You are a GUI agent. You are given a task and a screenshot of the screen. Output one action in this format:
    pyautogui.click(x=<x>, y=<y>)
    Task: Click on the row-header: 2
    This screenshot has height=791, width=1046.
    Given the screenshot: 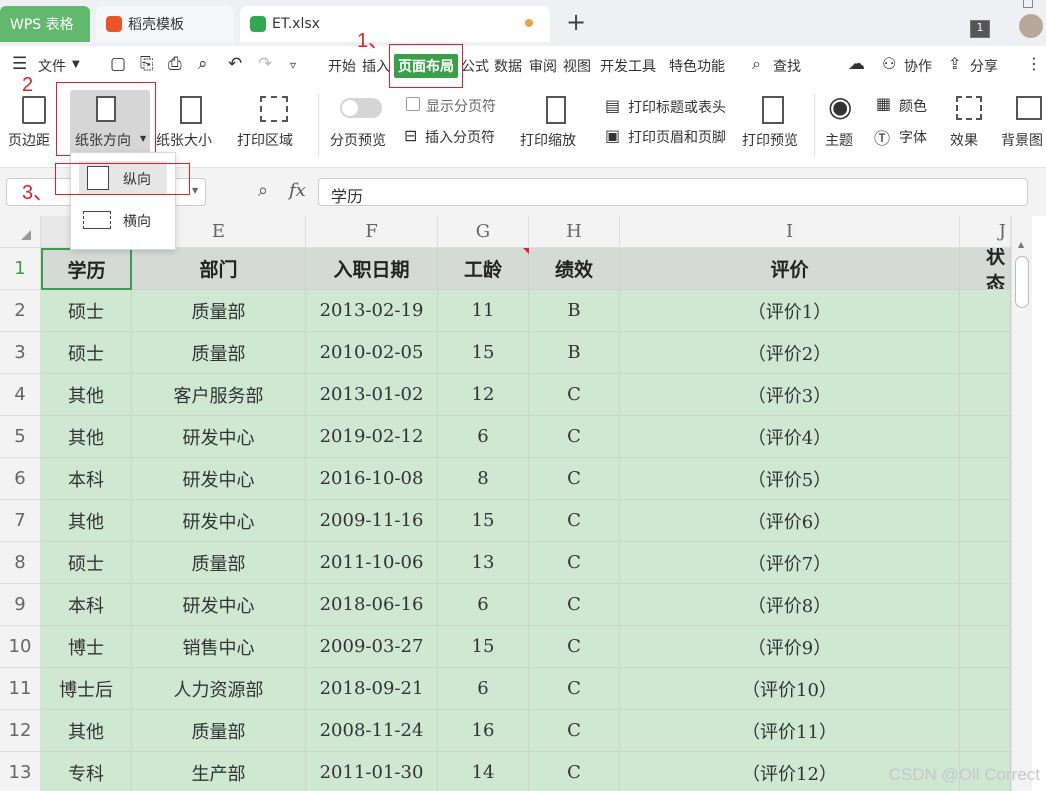 What is the action you would take?
    pyautogui.click(x=20, y=311)
    